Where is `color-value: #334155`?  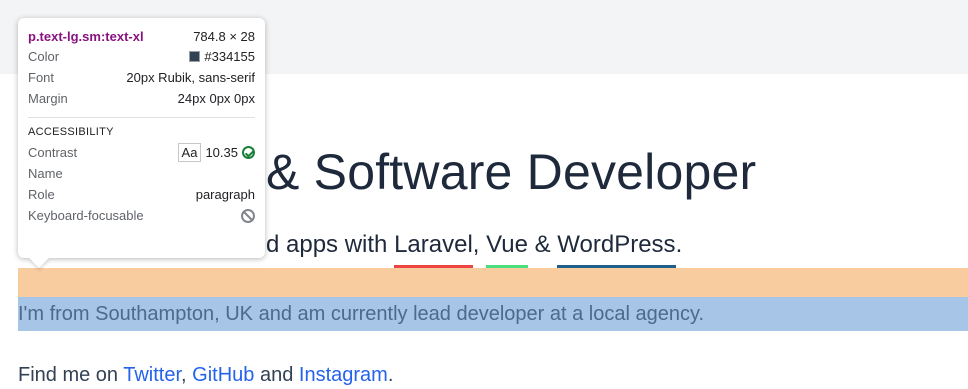
color-value: #334155 is located at coordinates (229, 56).